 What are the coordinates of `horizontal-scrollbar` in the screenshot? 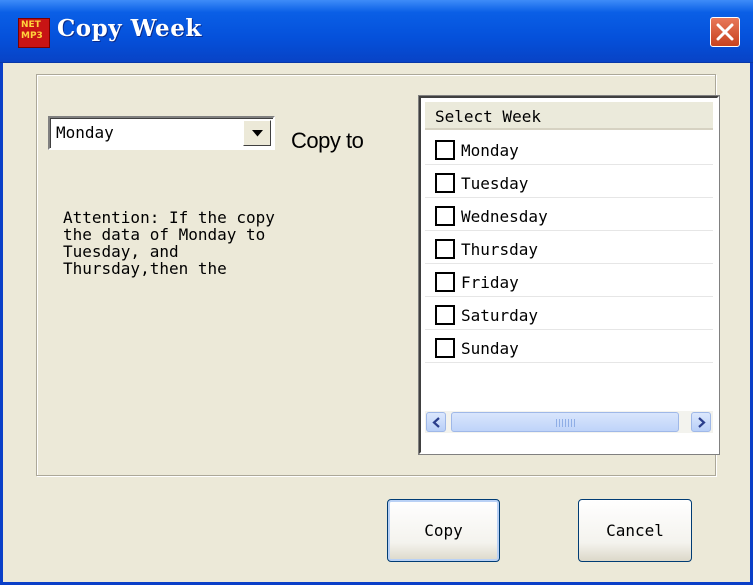 It's located at (569, 422).